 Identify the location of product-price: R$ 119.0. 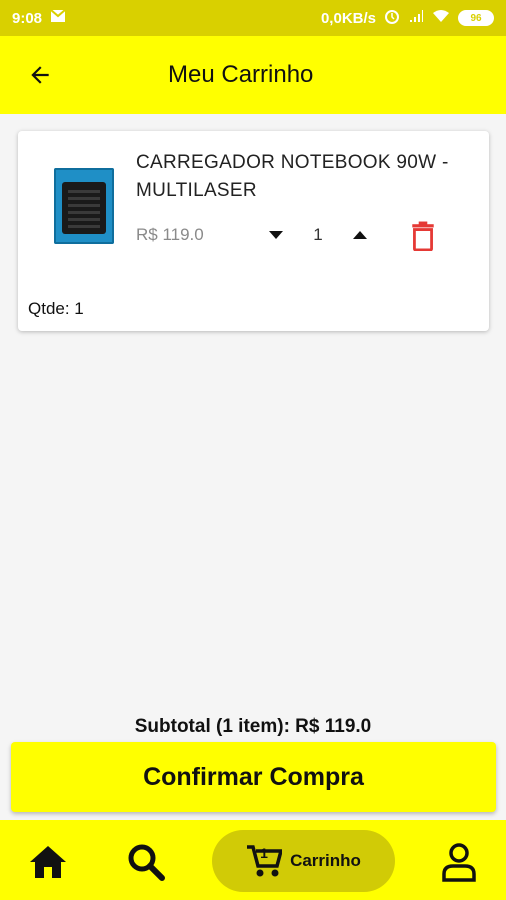
(170, 234).